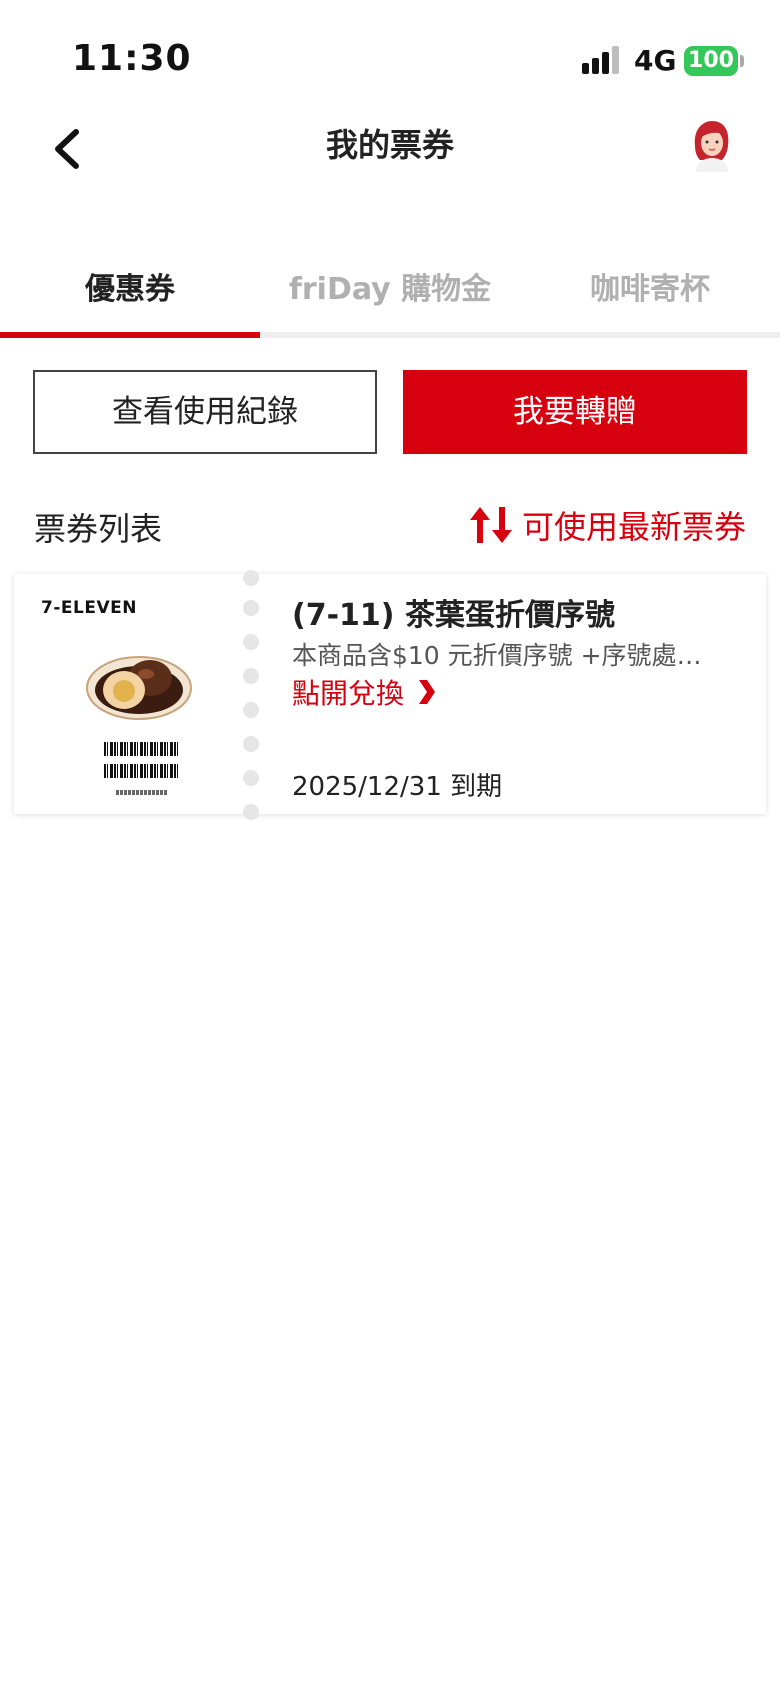 The height and width of the screenshot is (1689, 780). What do you see at coordinates (650, 286) in the screenshot?
I see `tab-coffee-deposit: 咖啡寄杯` at bounding box center [650, 286].